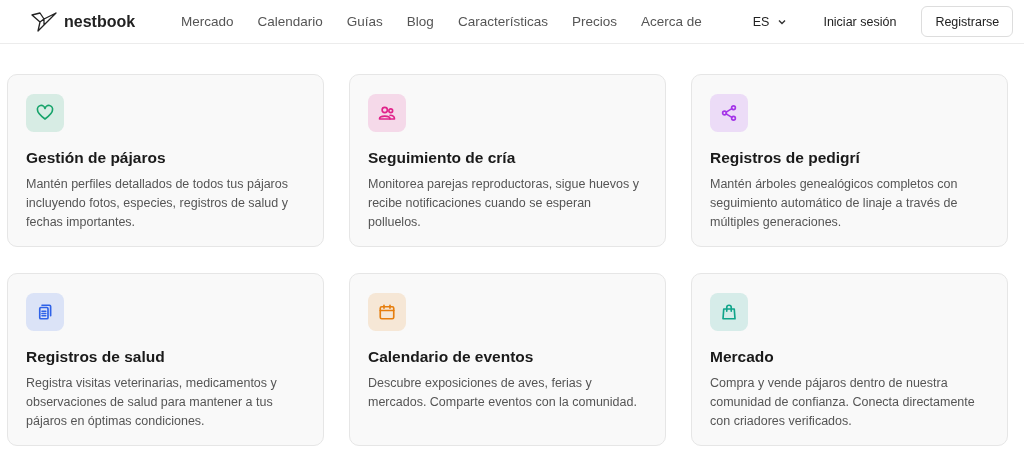  Describe the element at coordinates (769, 21) in the screenshot. I see `language-selector: ES` at that location.